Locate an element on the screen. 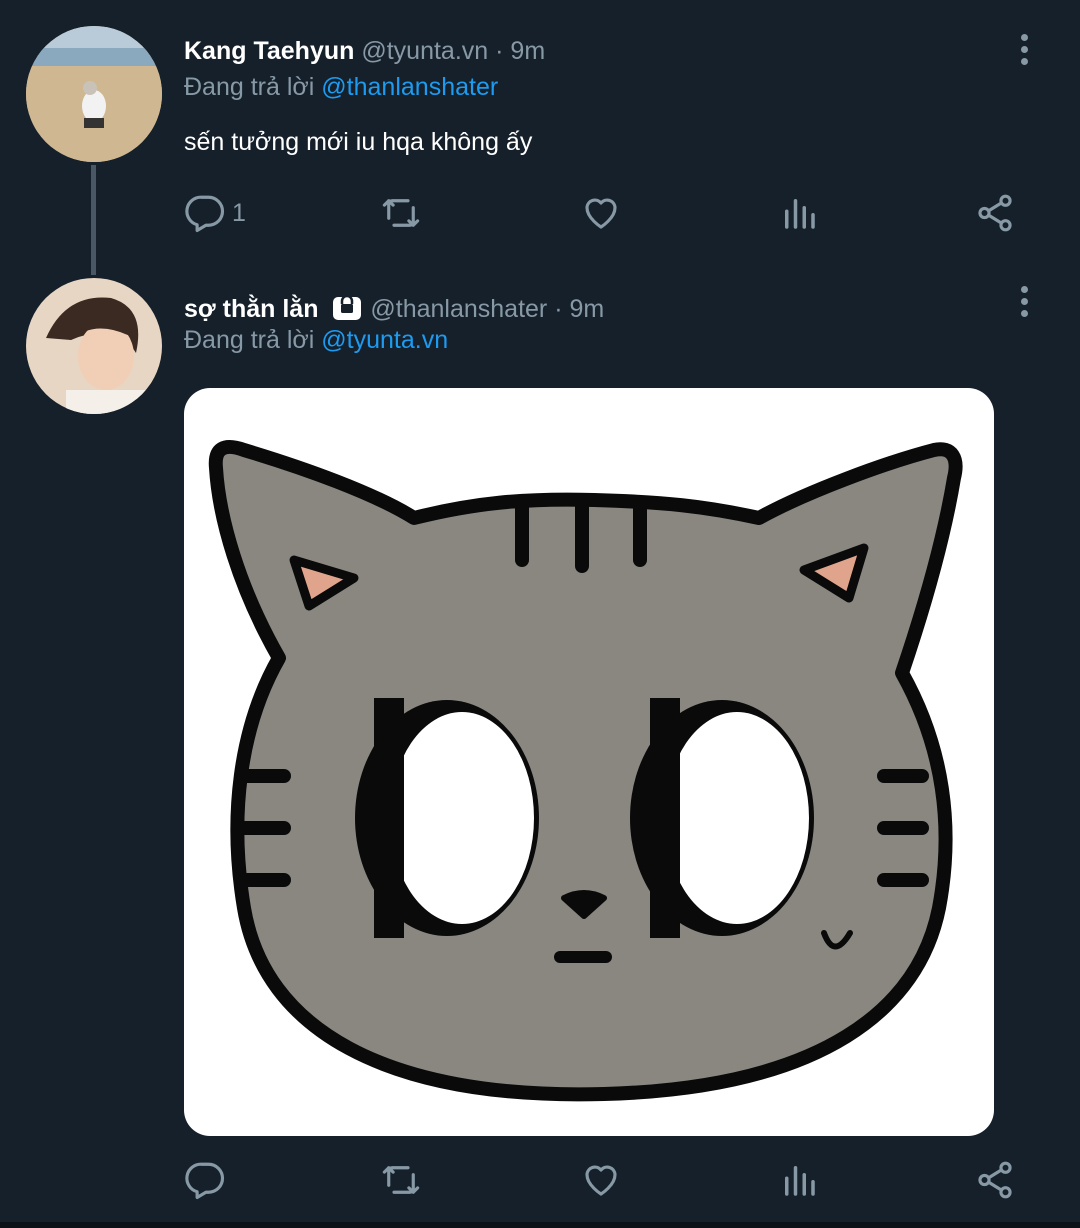  display-name: Kang Taehyun is located at coordinates (269, 51).